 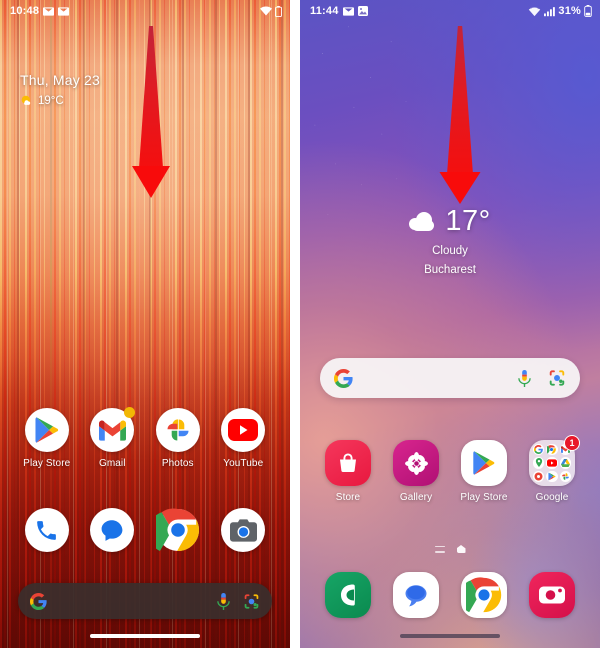 I want to click on galaxy-store-icon, so click(x=348, y=463).